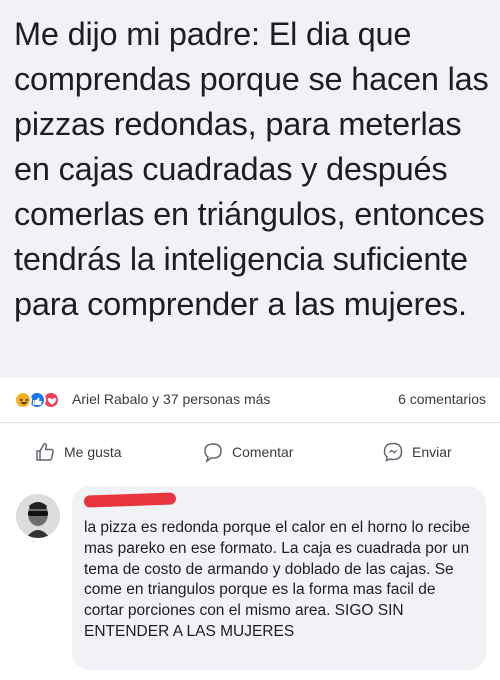 The image size is (500, 680). I want to click on haha-icon, so click(23, 400).